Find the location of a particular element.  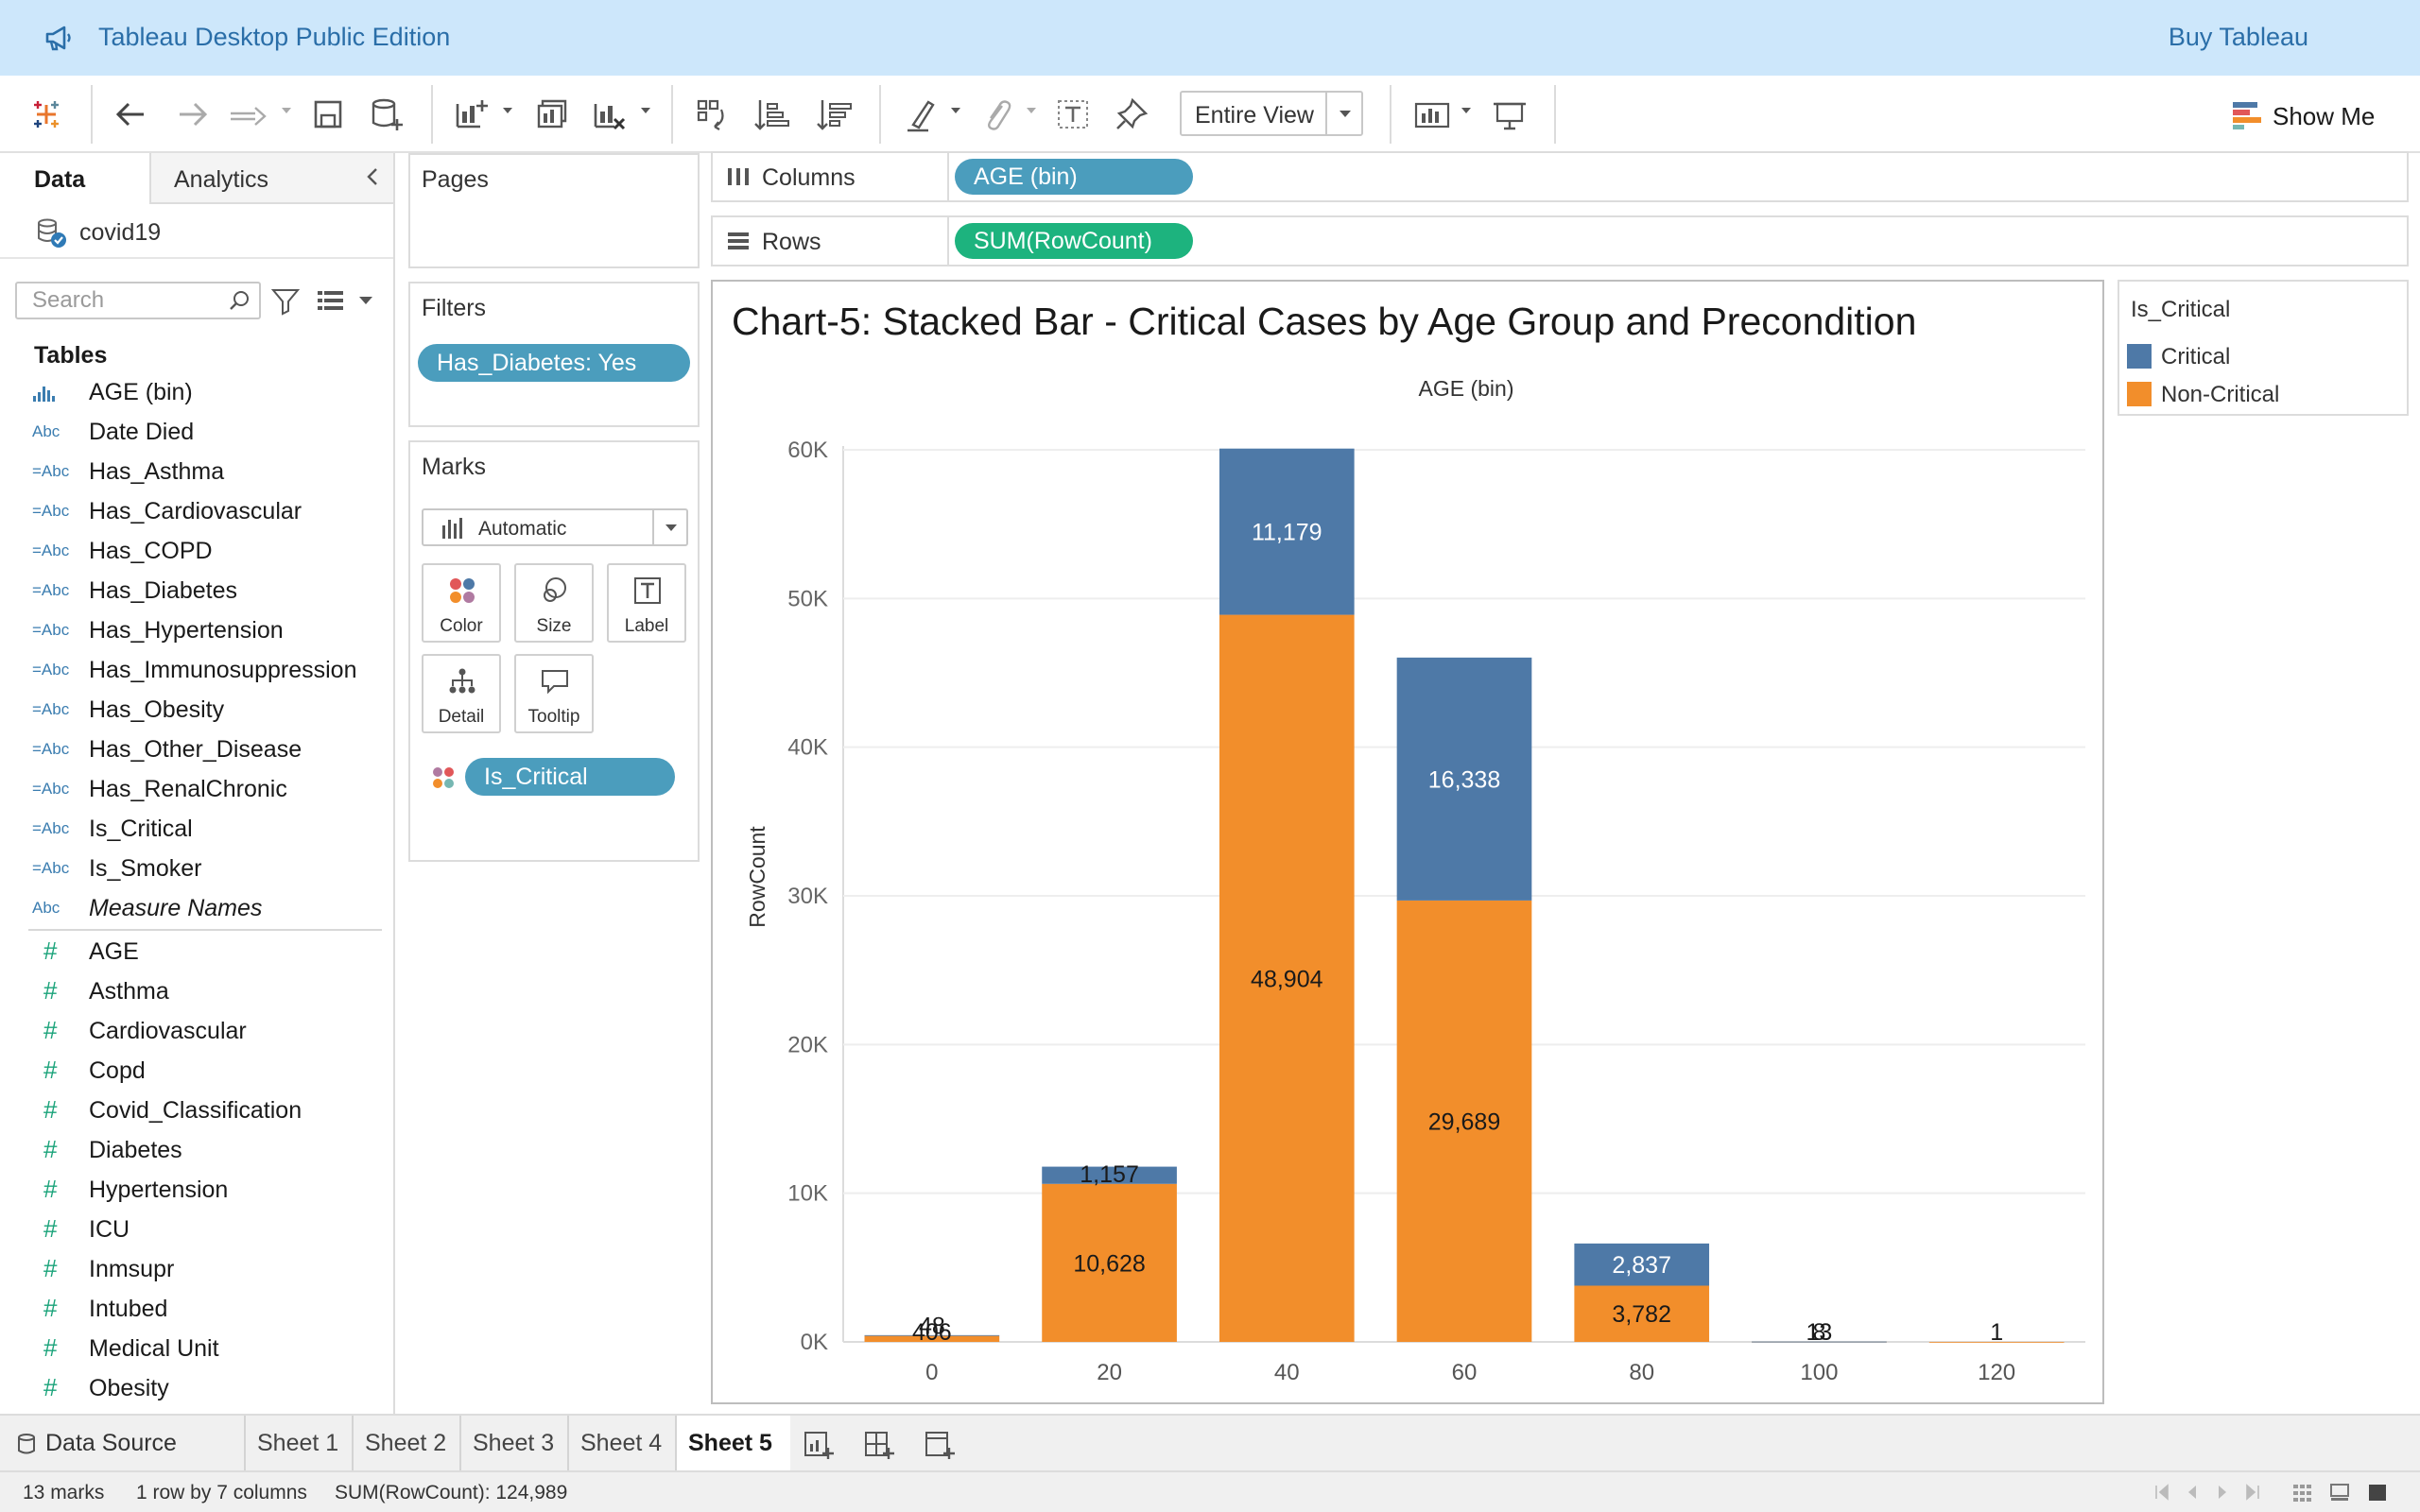

legend-item-critical: Critical is located at coordinates (2263, 355).